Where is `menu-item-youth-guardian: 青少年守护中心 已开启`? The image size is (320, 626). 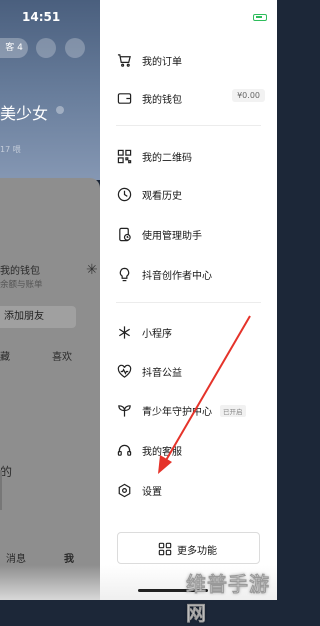 menu-item-youth-guardian: 青少年守护中心 已开启 is located at coordinates (188, 410).